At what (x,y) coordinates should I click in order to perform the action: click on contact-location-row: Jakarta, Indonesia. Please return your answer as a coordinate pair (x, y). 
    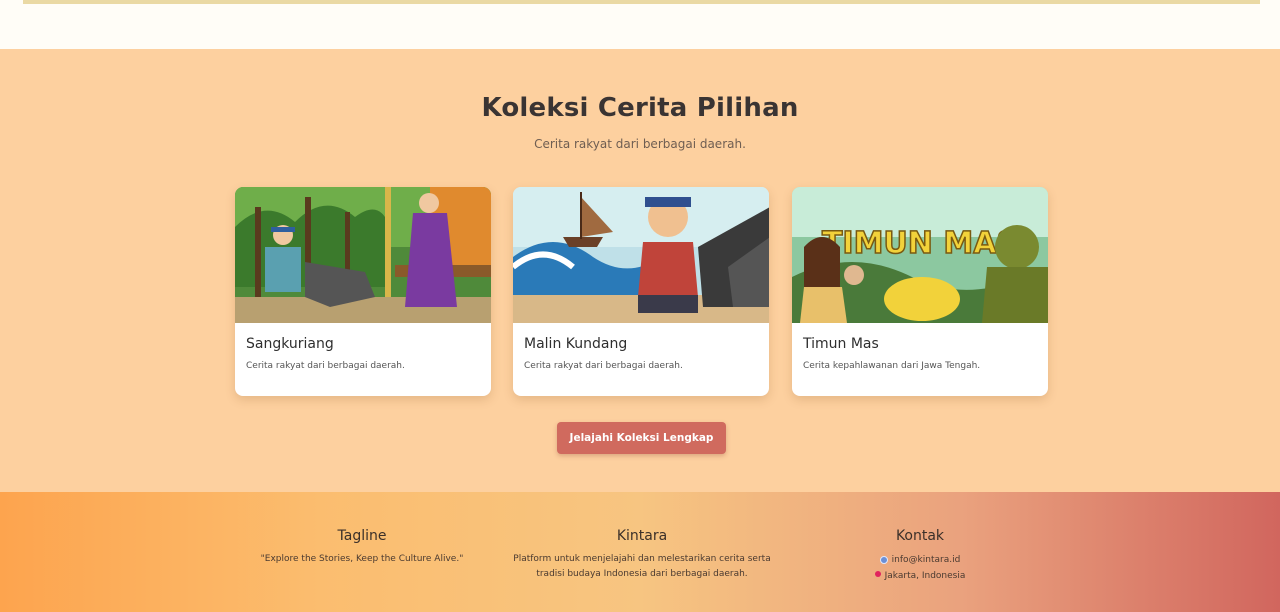
    Looking at the image, I should click on (920, 576).